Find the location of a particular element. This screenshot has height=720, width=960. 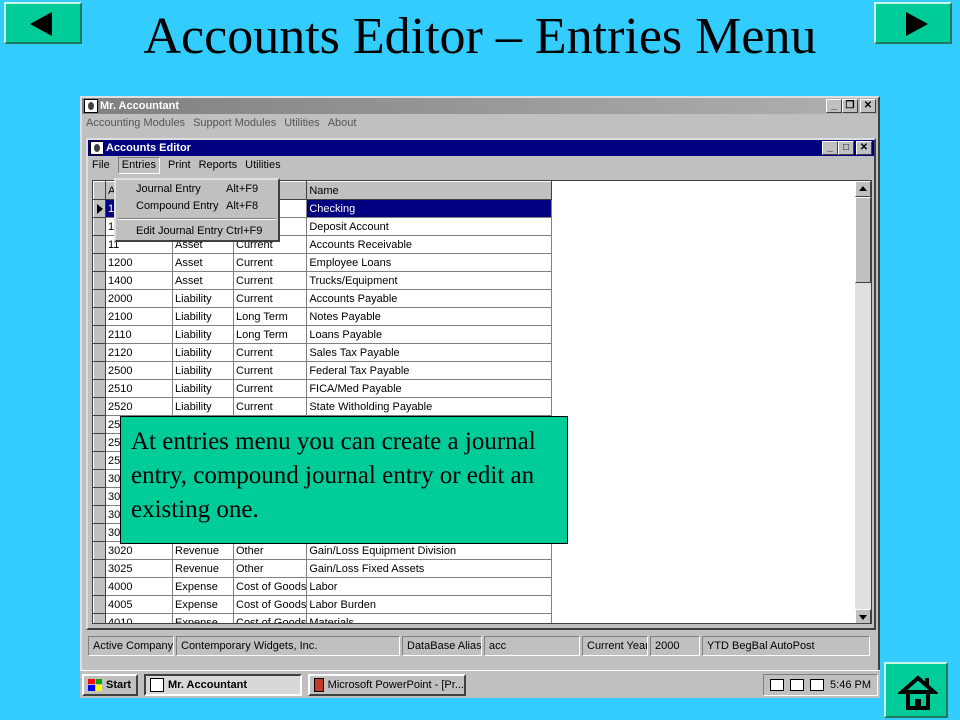

menu-print: Print is located at coordinates (179, 165).